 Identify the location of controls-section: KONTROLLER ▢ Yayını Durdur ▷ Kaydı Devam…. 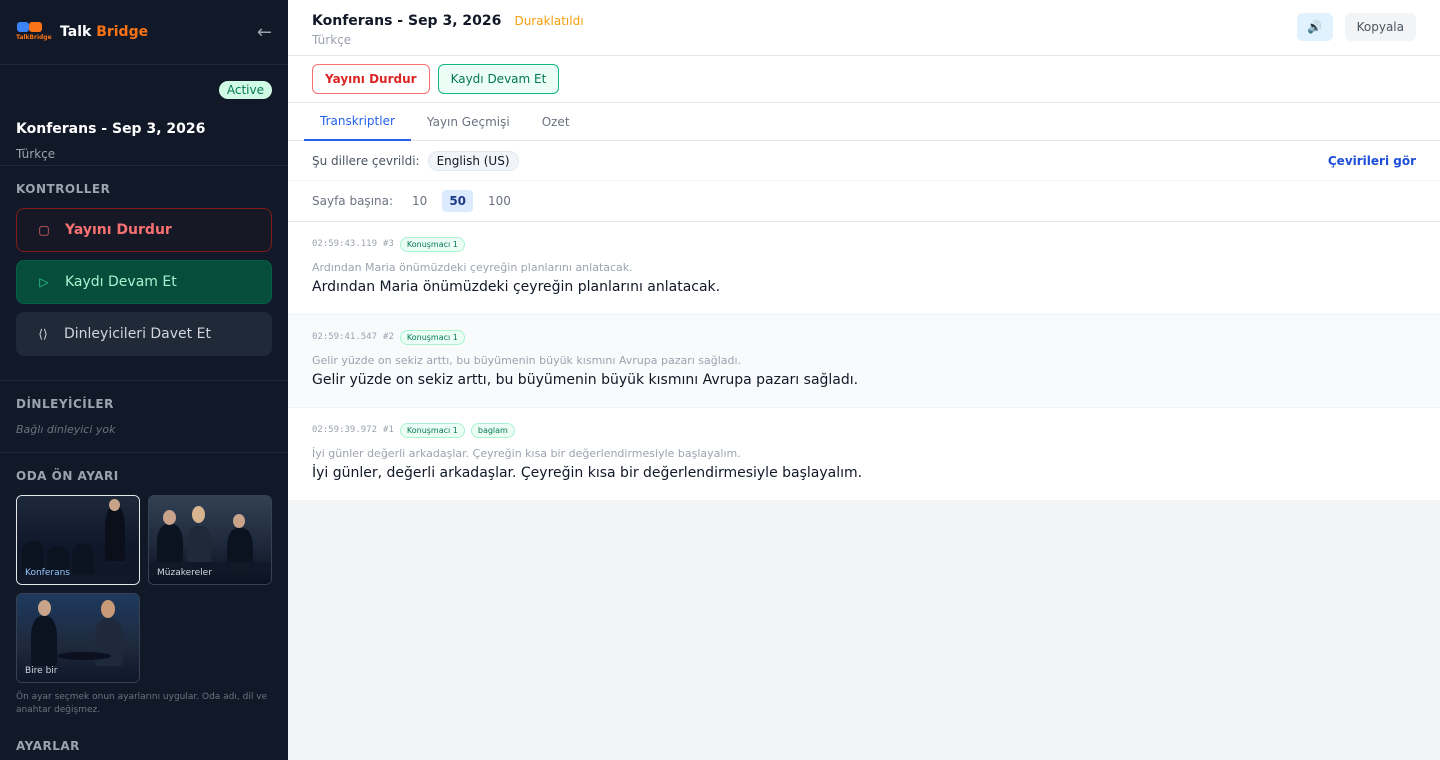
(144, 273).